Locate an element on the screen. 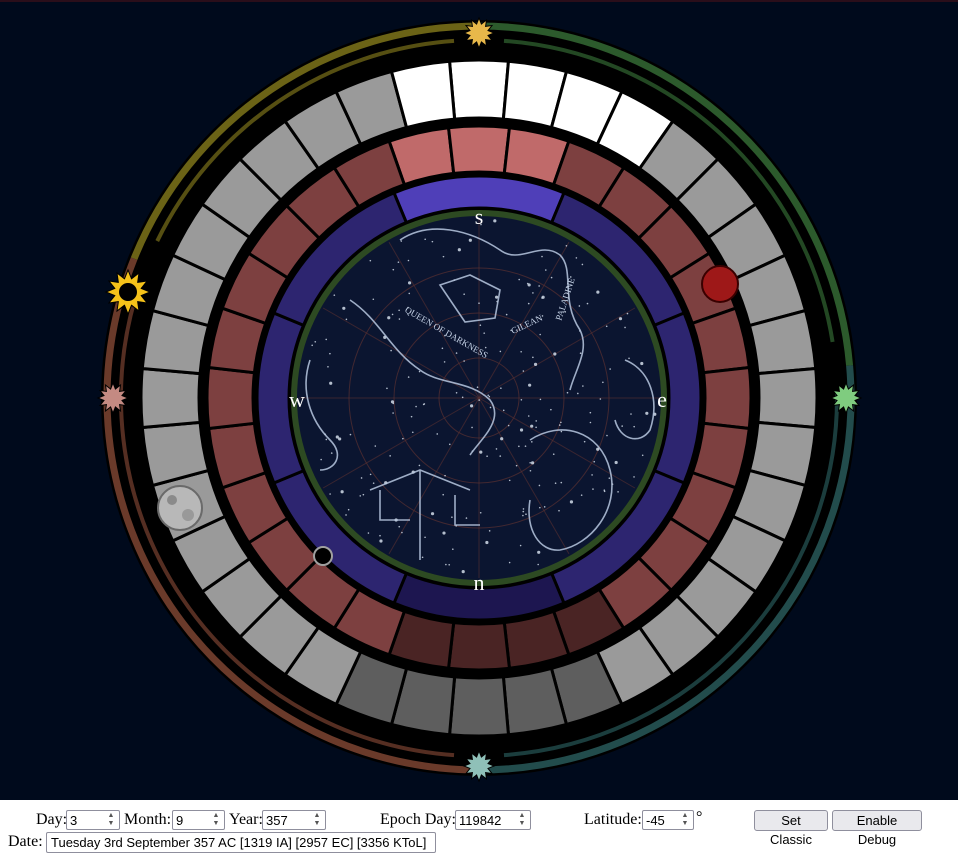 This screenshot has height=857, width=958. epoch-day-stepper-icon: ▲ ▼ is located at coordinates (522, 820).